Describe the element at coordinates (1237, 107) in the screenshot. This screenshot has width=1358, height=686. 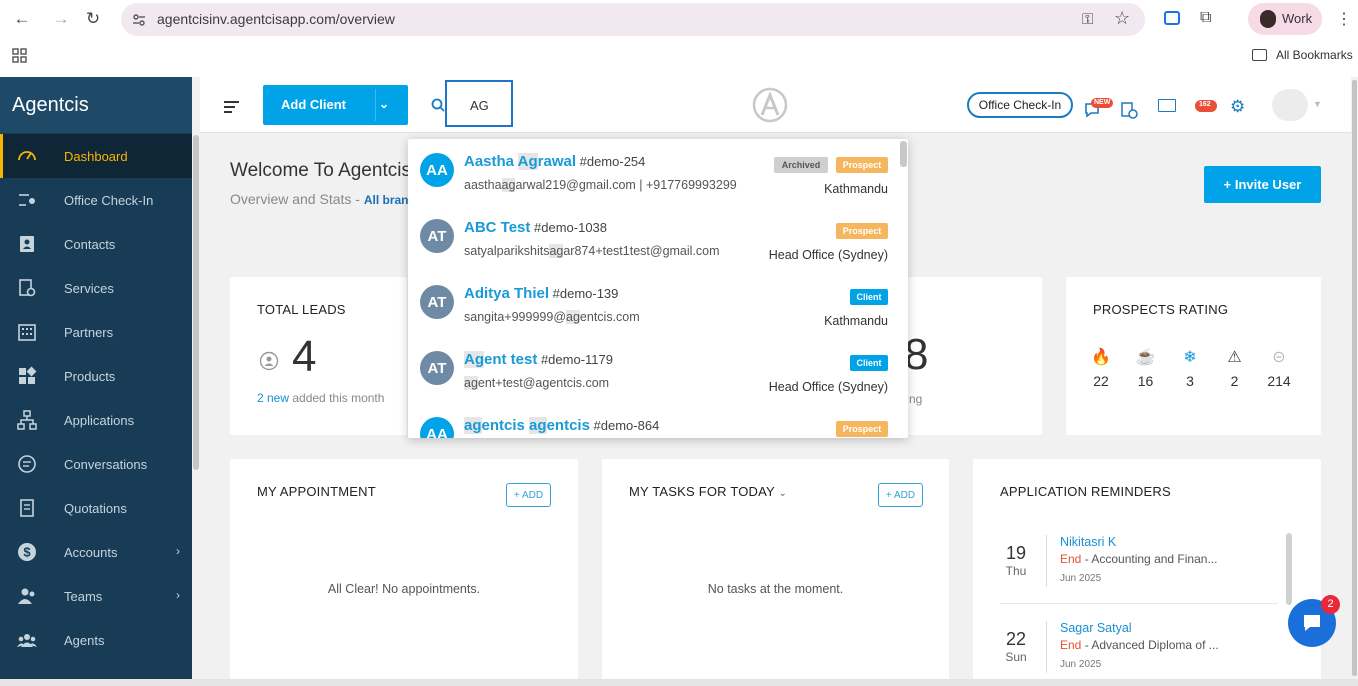
I see `settings-gear-icon: ⚙` at that location.